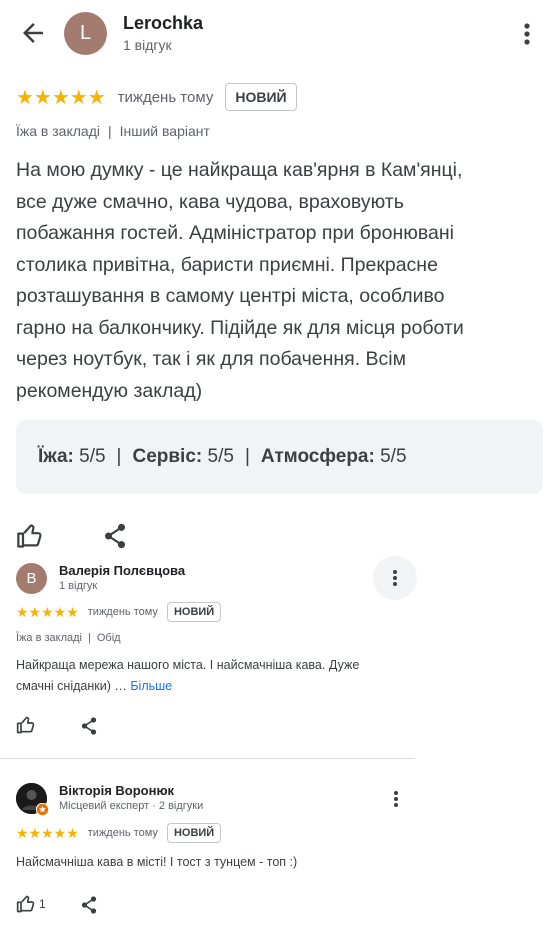 The width and height of the screenshot is (560, 930). Describe the element at coordinates (131, 806) in the screenshot. I see `review-count: Місцевий експерт · 2 відгуки` at that location.